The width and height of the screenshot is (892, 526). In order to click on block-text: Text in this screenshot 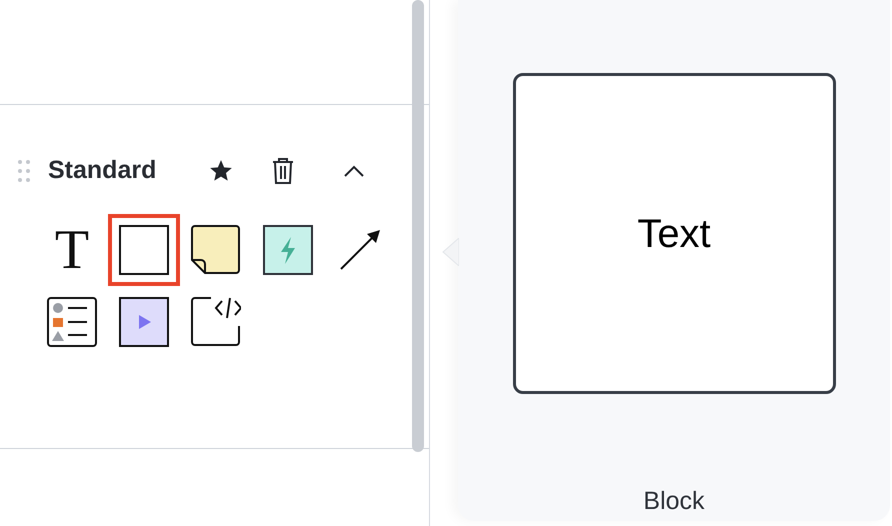, I will do `click(674, 234)`.